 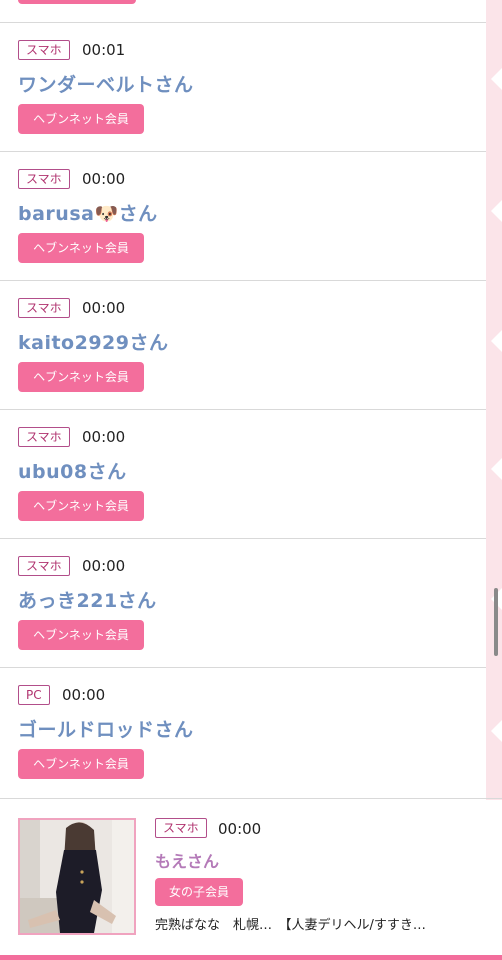 What do you see at coordinates (243, 602) in the screenshot?
I see `list-item: スマホ 00:00 あっき221さん ヘブンネット会員` at bounding box center [243, 602].